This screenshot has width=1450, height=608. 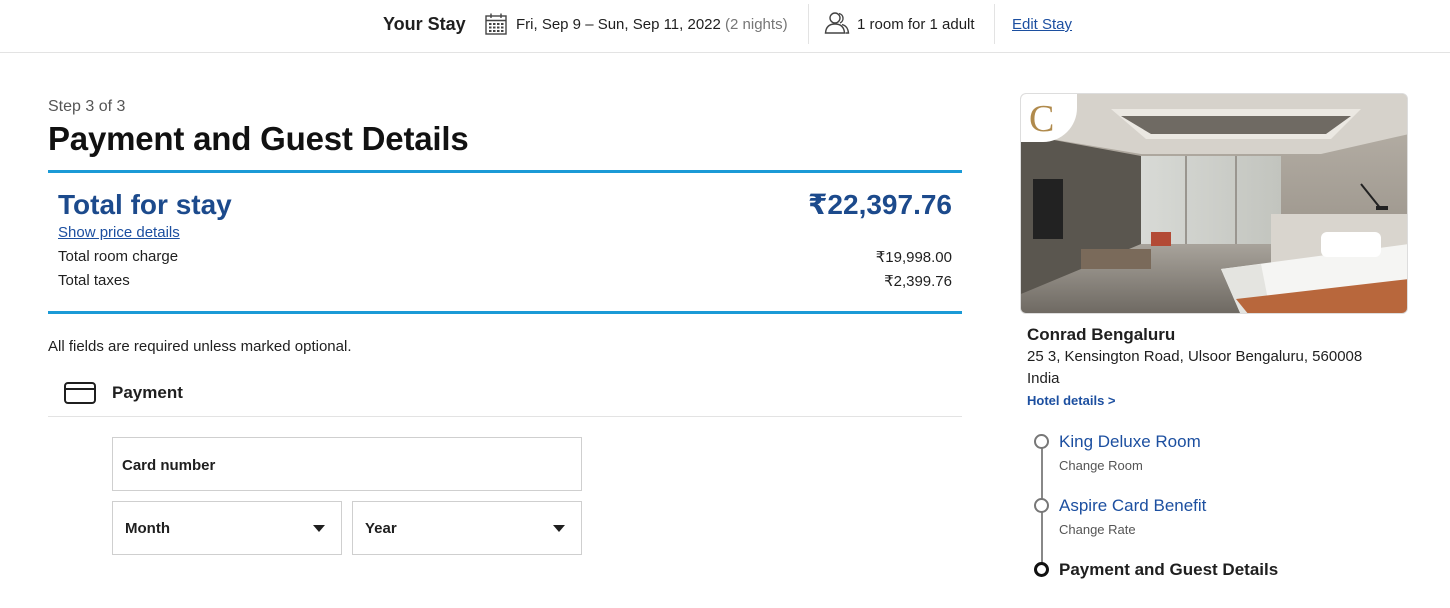 What do you see at coordinates (1101, 334) in the screenshot?
I see `hotel-name: Conrad Bengaluru` at bounding box center [1101, 334].